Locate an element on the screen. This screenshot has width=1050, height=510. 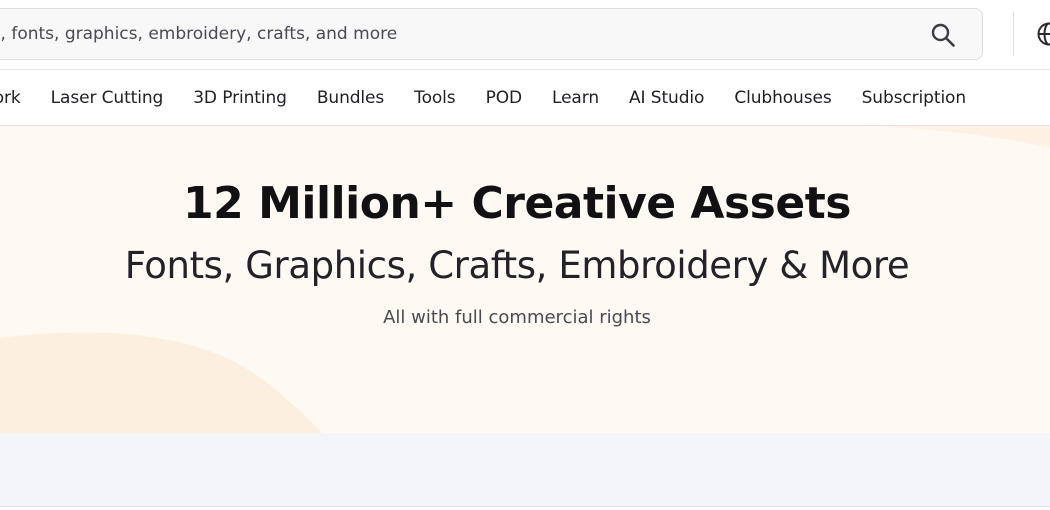
nav-item-learn: Learn is located at coordinates (575, 98).